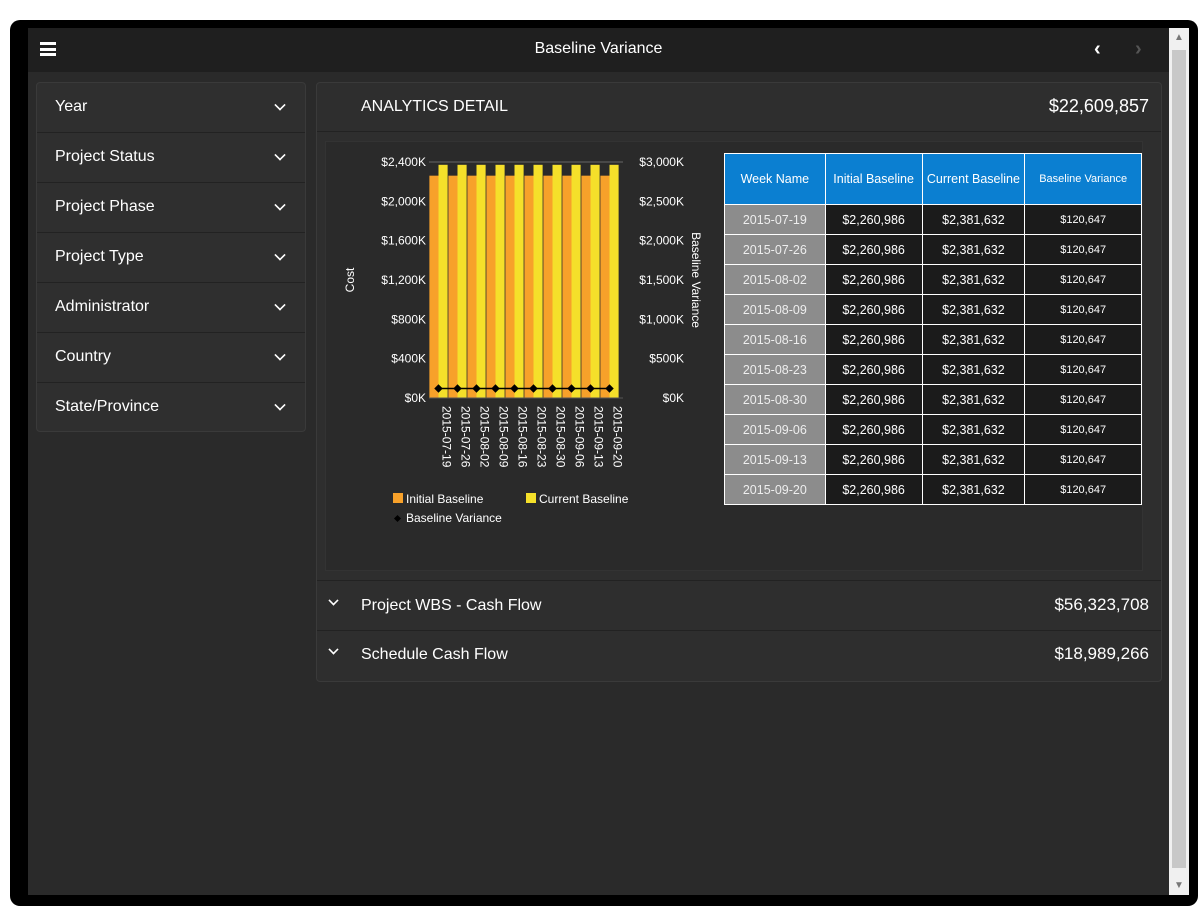  Describe the element at coordinates (171, 158) in the screenshot. I see `filter-project-status: Project Status` at that location.